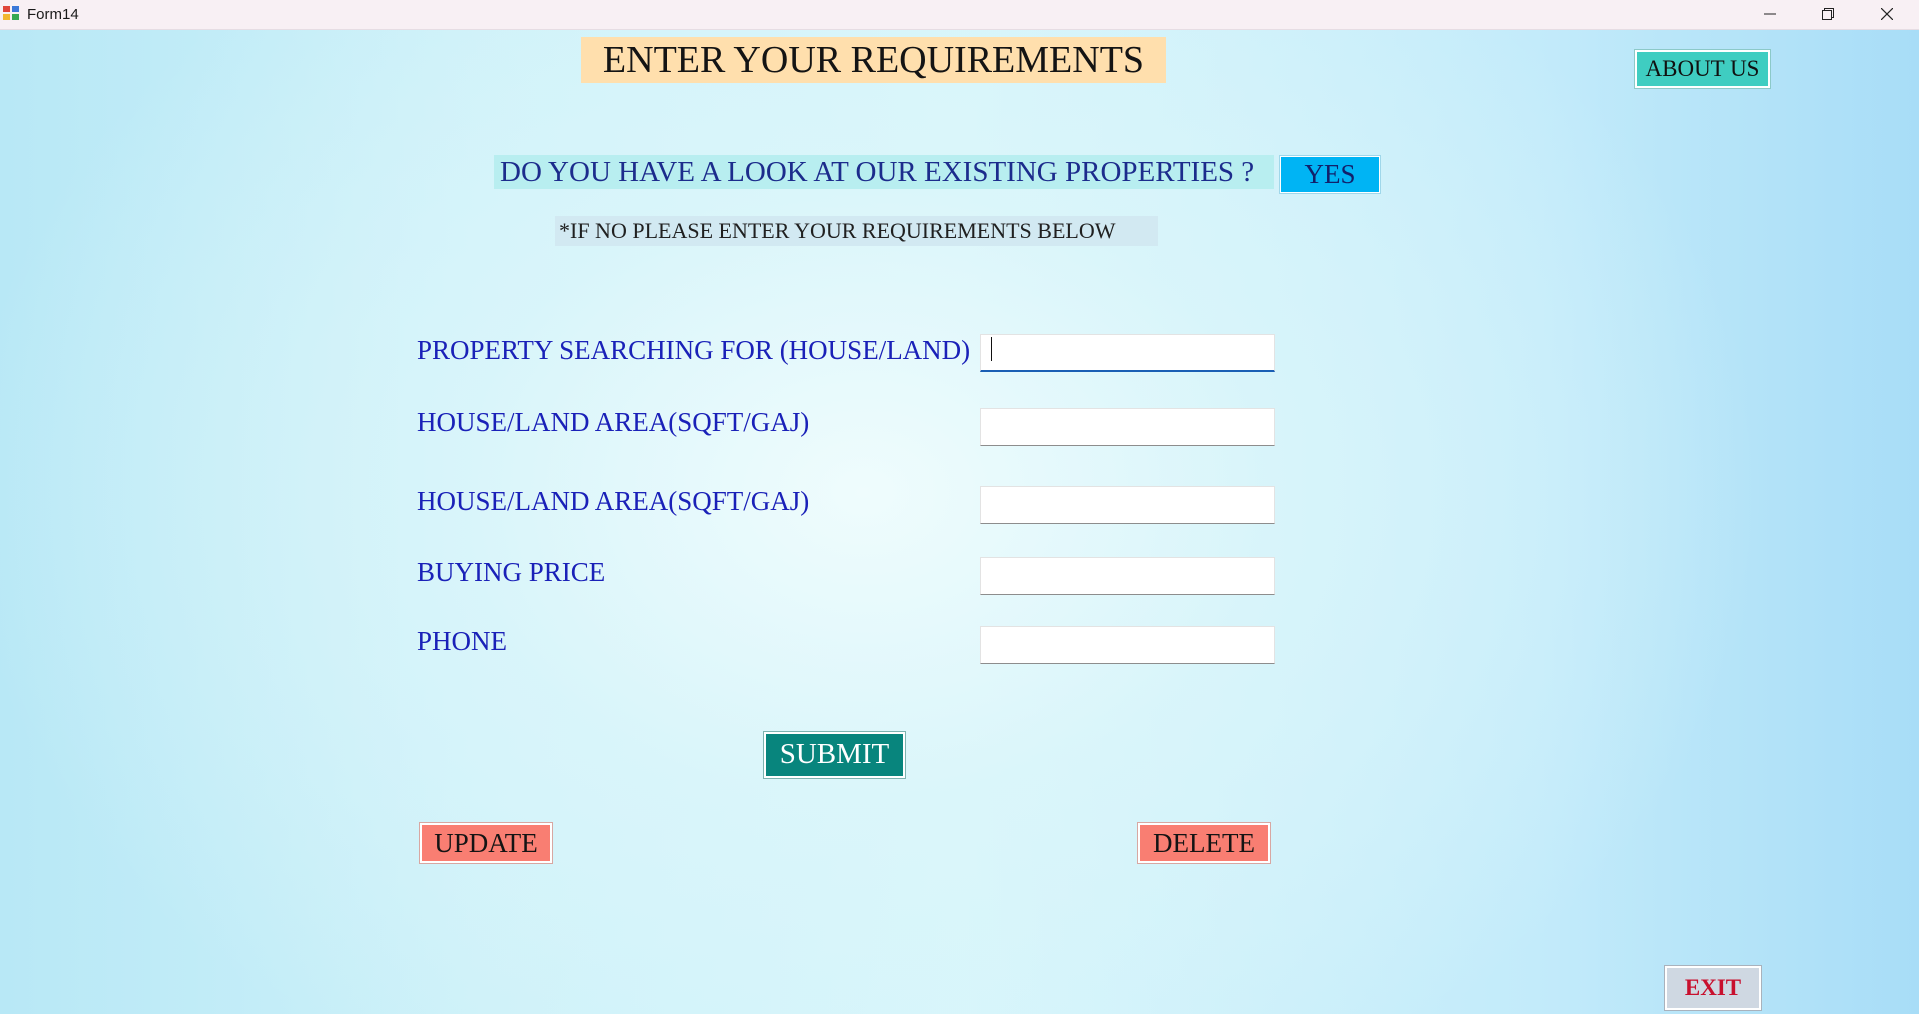 The height and width of the screenshot is (1014, 1919). I want to click on buying-price-input, so click(1127, 576).